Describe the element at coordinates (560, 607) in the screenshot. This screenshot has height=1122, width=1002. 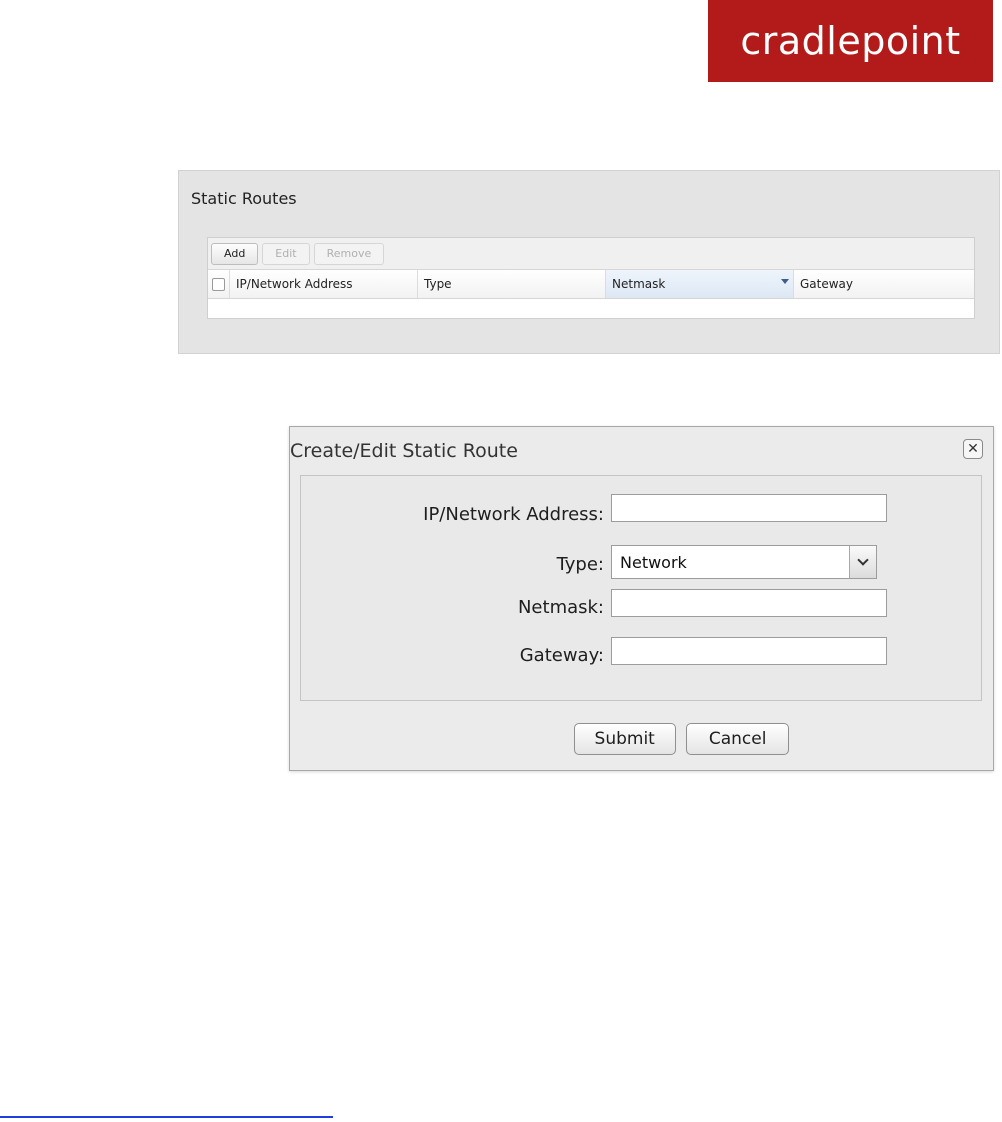
I see `netmask-label: Netmask:` at that location.